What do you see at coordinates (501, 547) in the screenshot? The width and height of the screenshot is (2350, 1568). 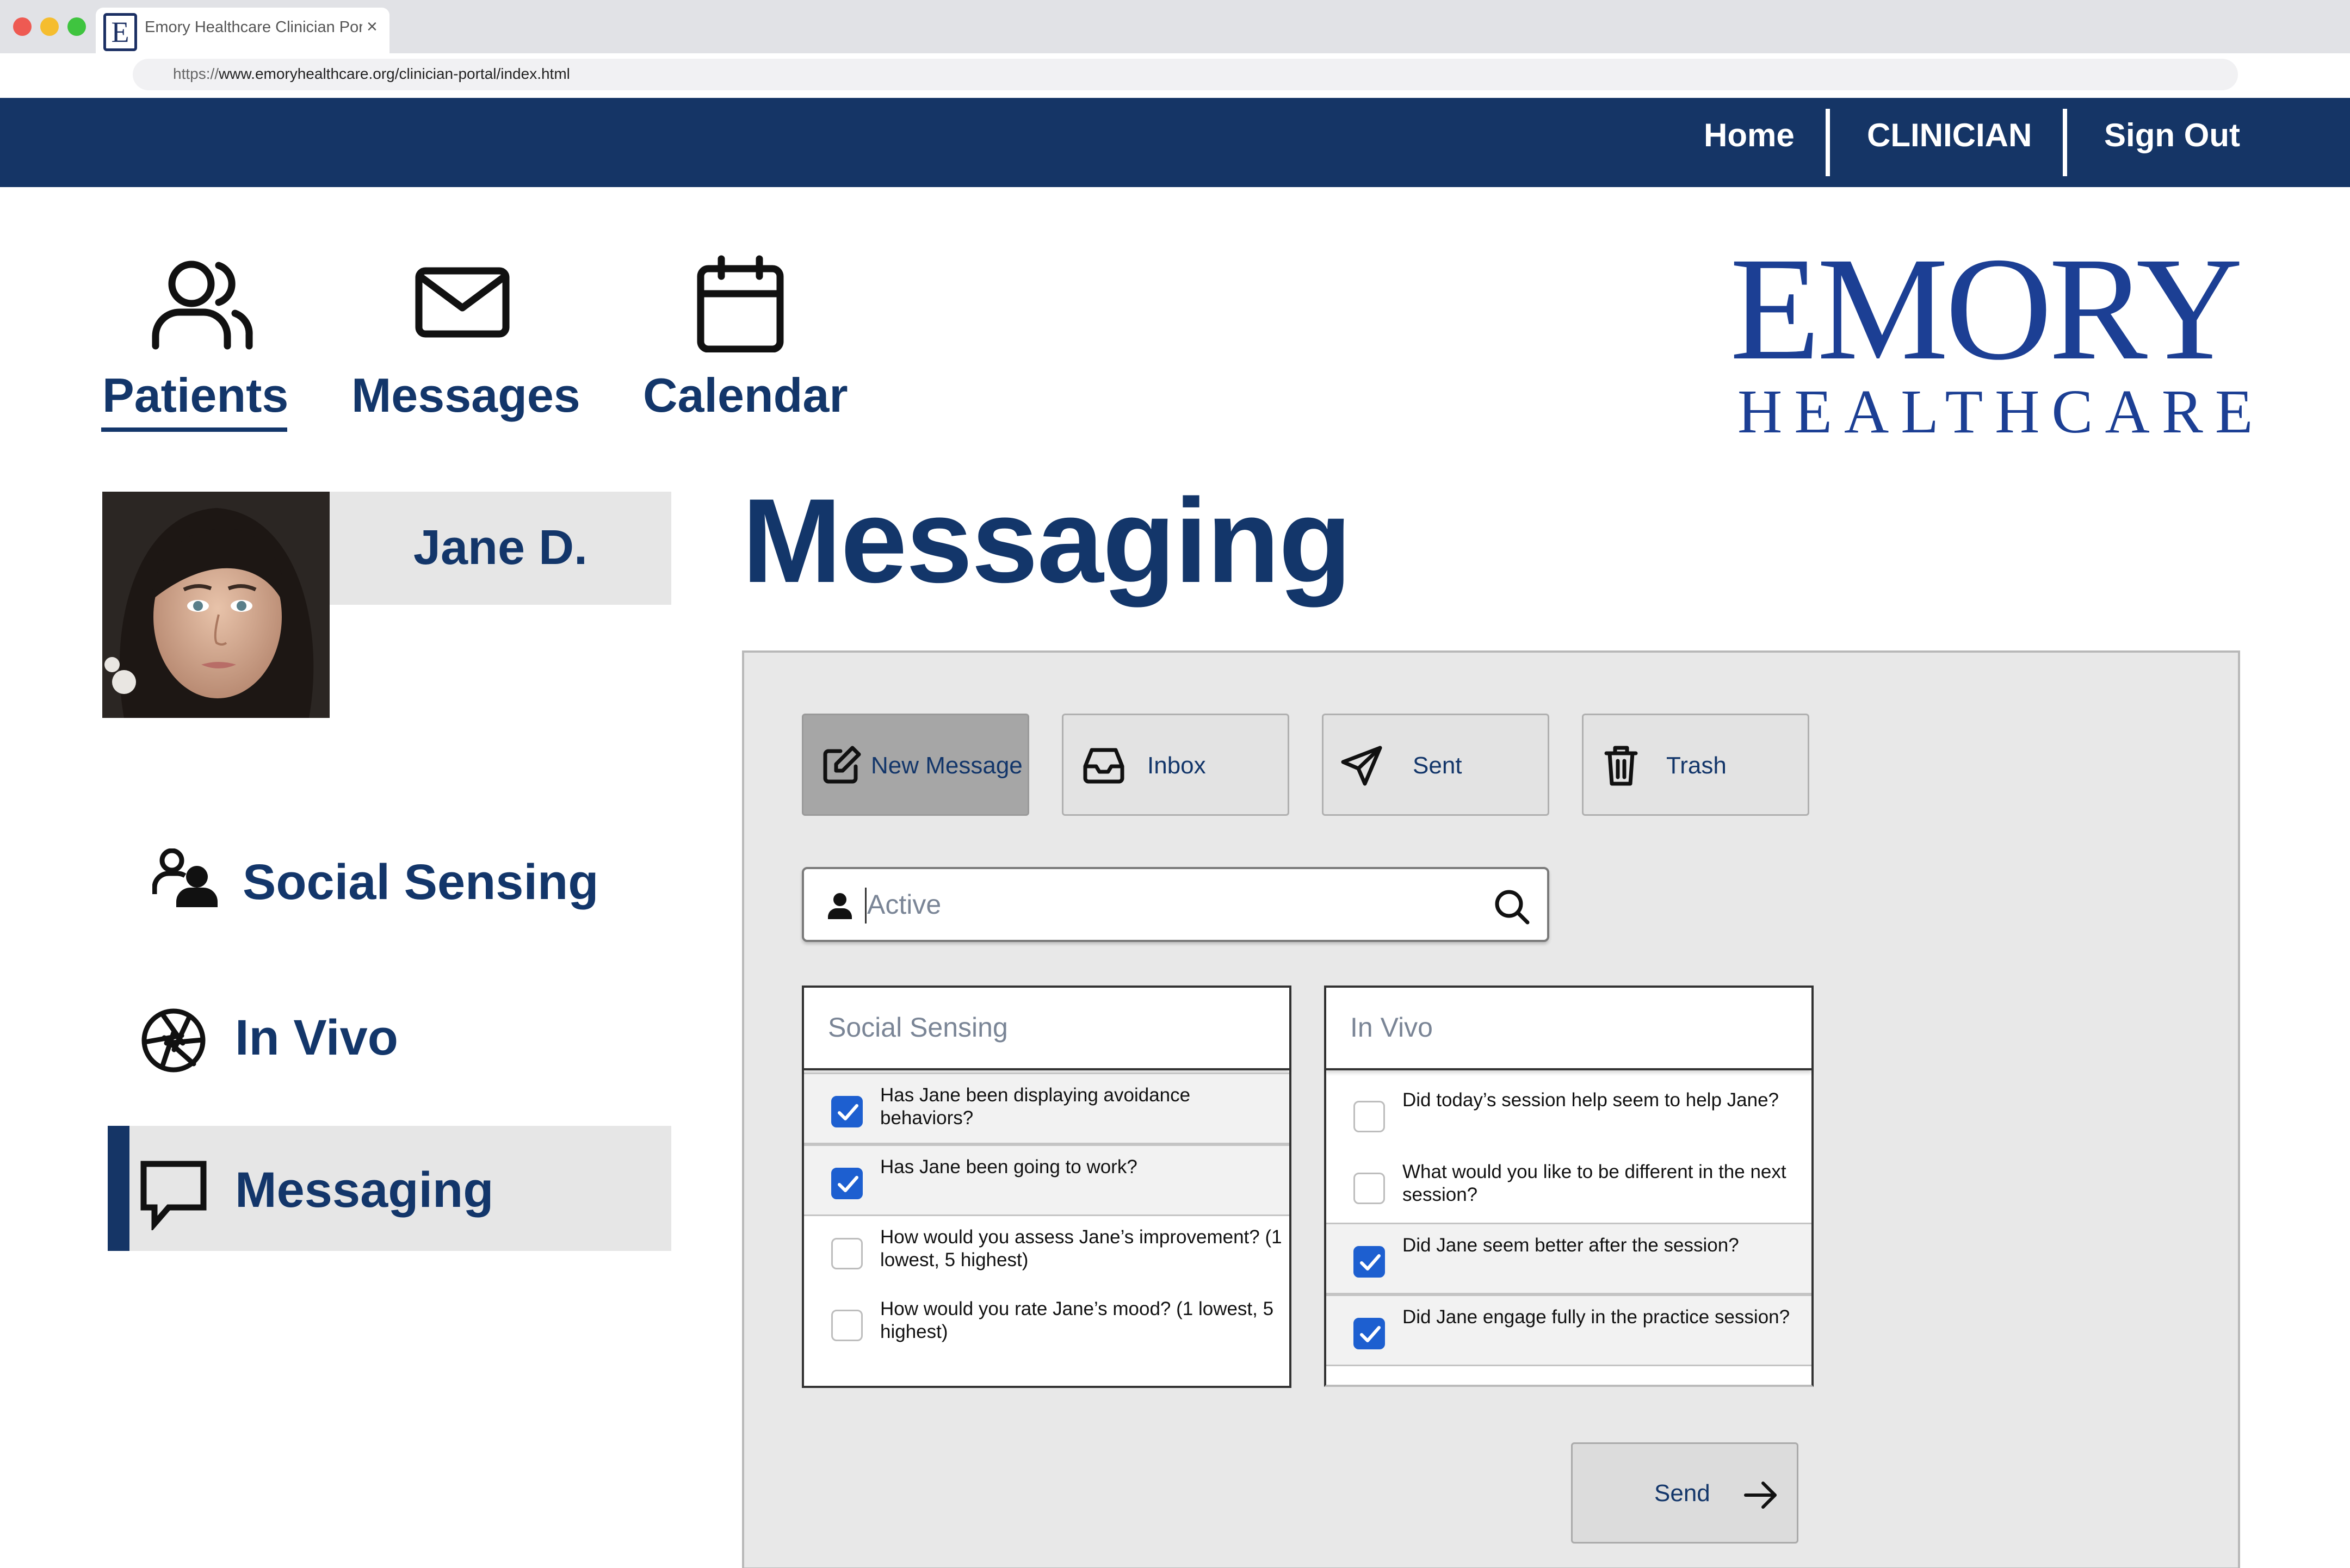 I see `patient-name: Jane D.` at bounding box center [501, 547].